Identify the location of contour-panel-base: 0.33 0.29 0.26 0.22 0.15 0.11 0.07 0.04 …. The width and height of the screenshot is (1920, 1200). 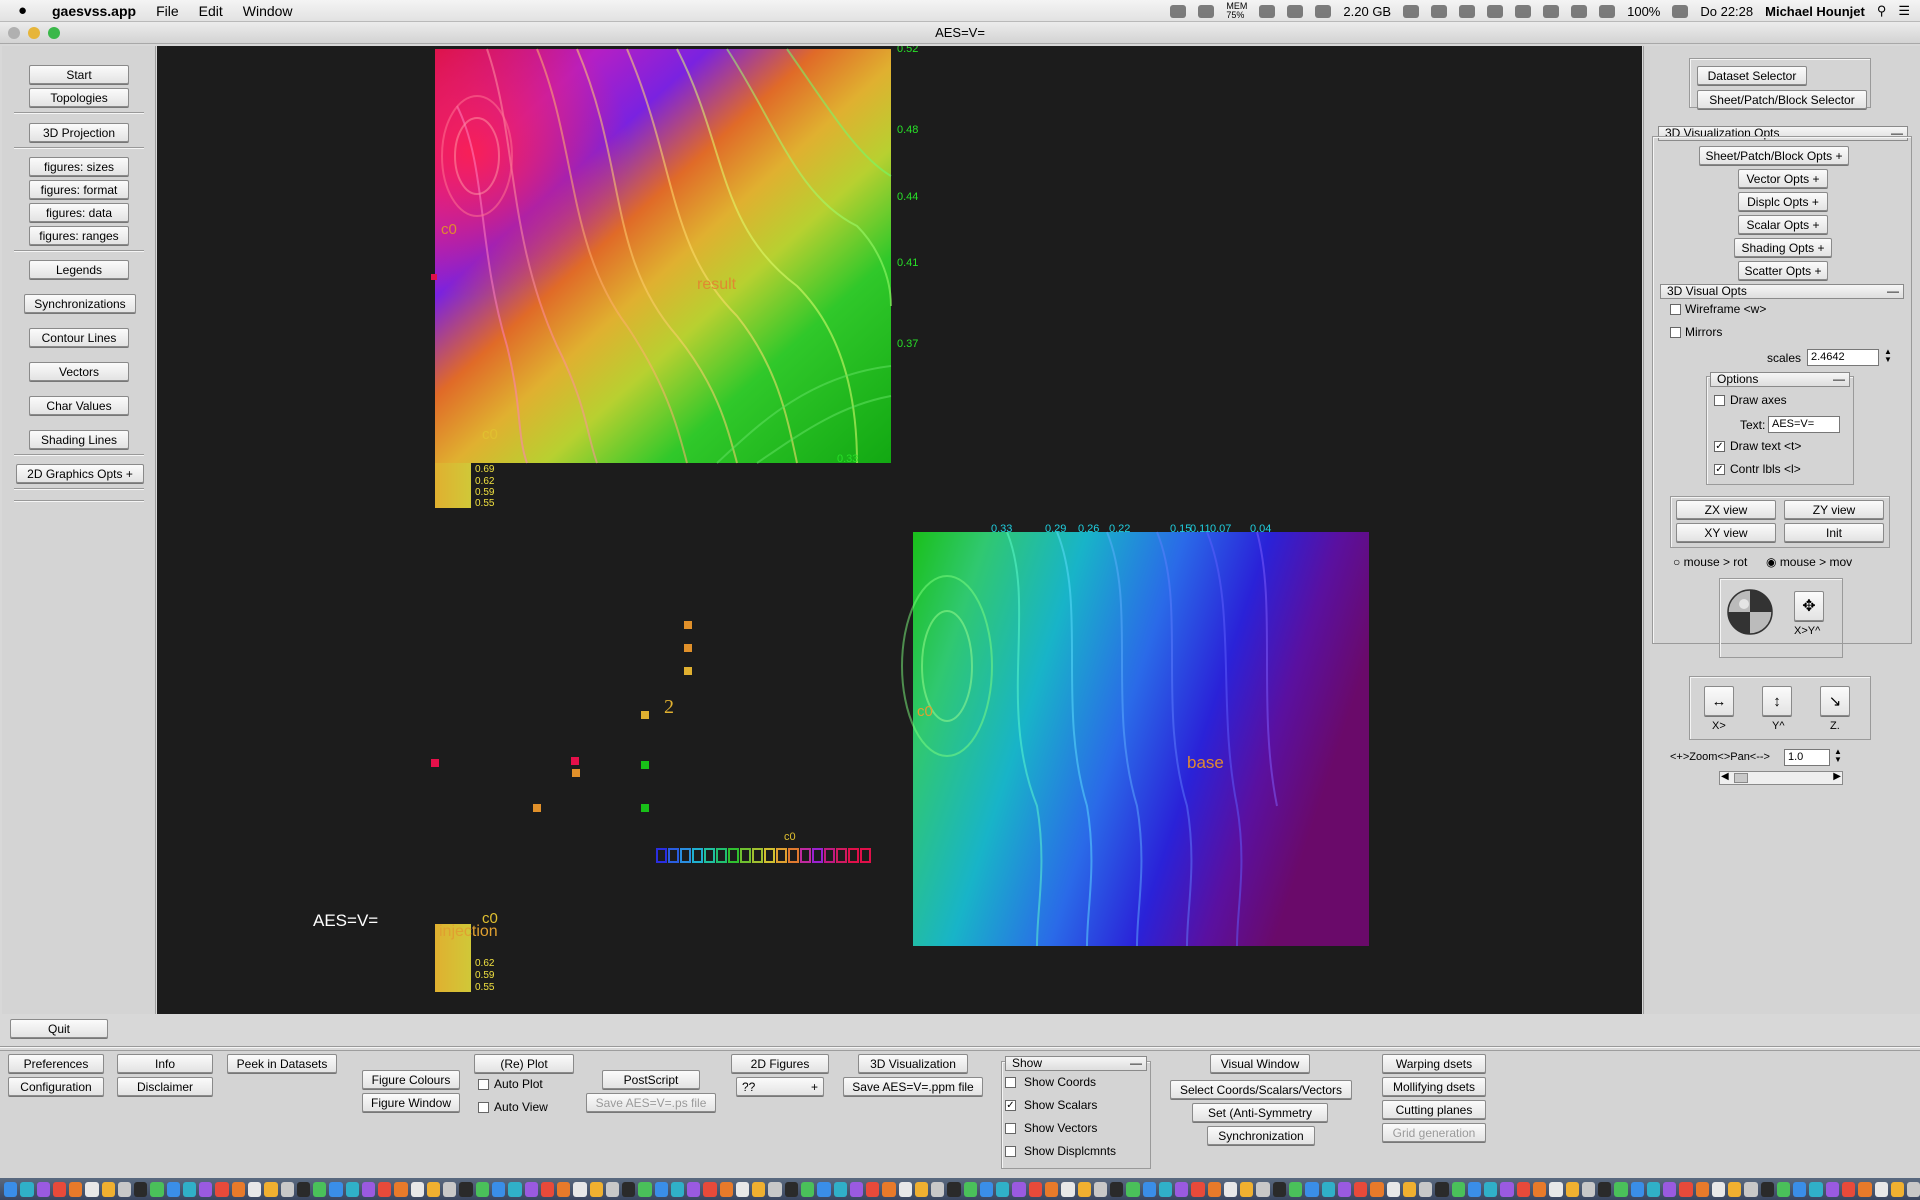
(1135, 735).